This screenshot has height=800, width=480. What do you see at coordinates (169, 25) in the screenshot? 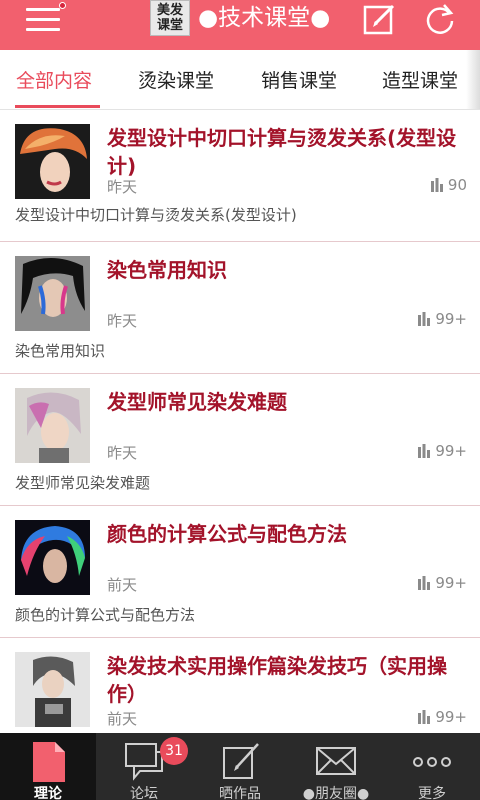
I see `logo-text-line2: 课堂` at bounding box center [169, 25].